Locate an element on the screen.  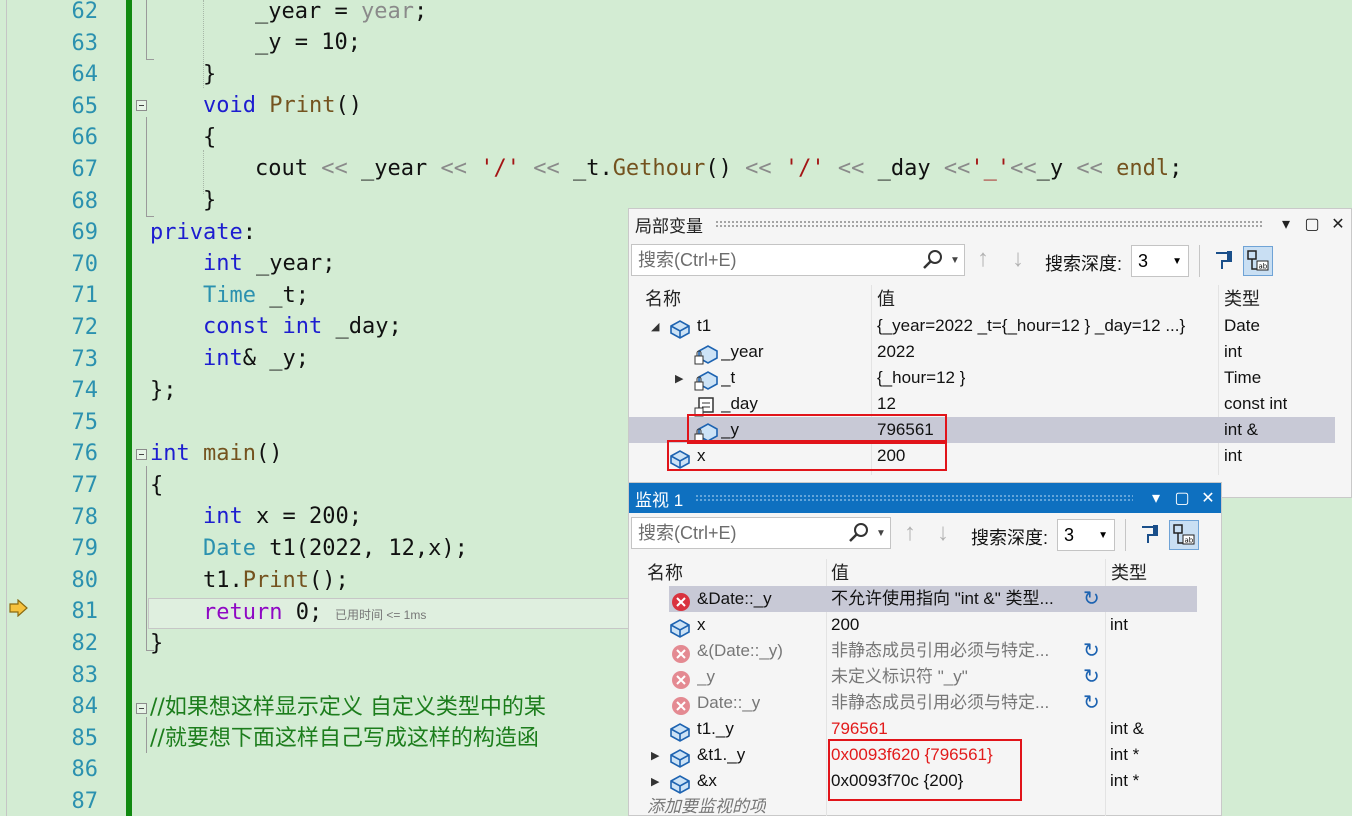
watch-row: _y 未定义标识符 "_y" ↻ is located at coordinates (933, 677).